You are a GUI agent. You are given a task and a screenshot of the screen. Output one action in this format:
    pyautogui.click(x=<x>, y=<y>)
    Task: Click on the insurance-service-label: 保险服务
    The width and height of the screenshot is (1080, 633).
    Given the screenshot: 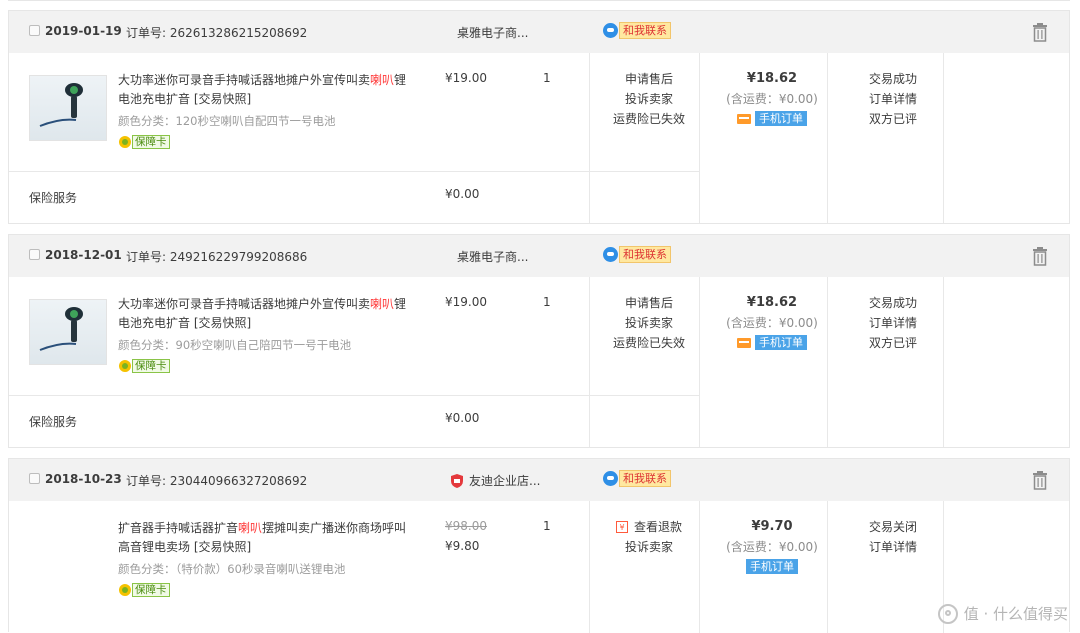 What is the action you would take?
    pyautogui.click(x=53, y=422)
    